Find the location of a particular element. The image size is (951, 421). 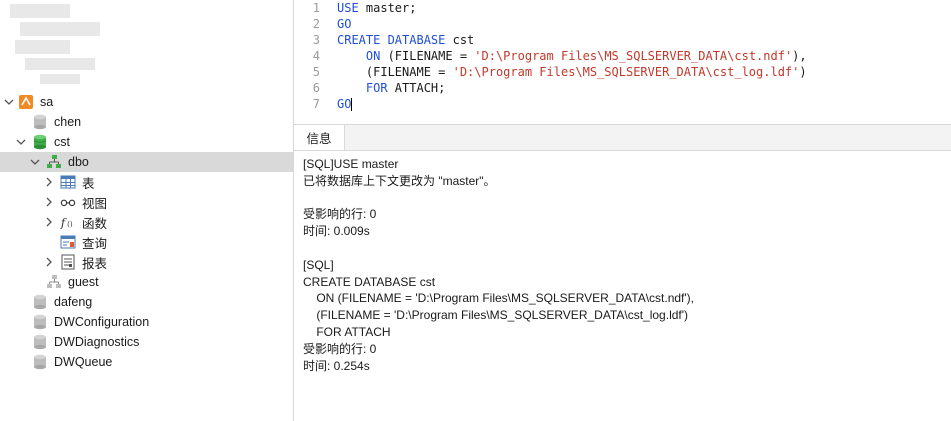

tree-item-dwconfiguration: DWConfiguration is located at coordinates (146, 322).